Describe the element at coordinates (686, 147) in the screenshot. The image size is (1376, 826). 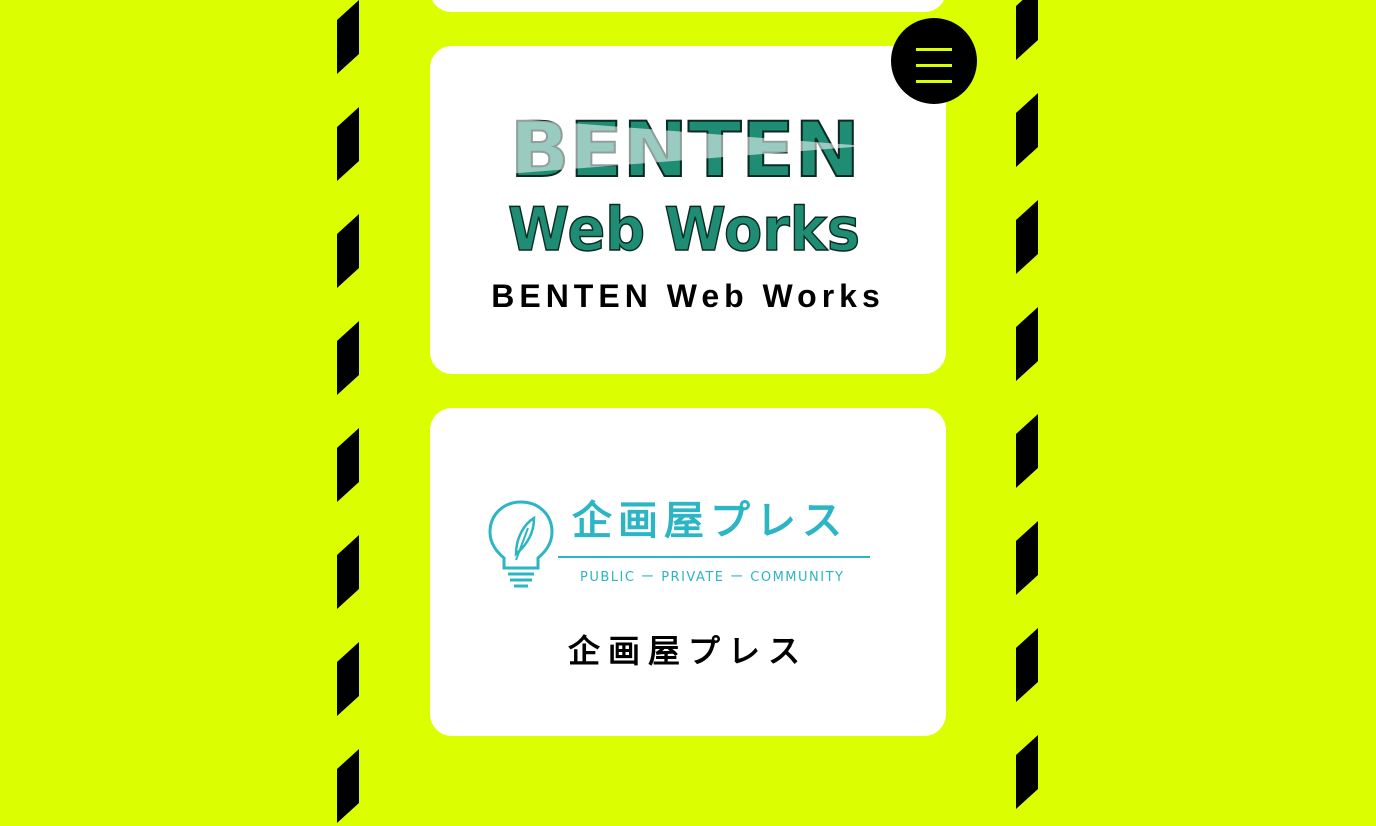
I see `benten-logo-word-graphic: BENTEN` at that location.